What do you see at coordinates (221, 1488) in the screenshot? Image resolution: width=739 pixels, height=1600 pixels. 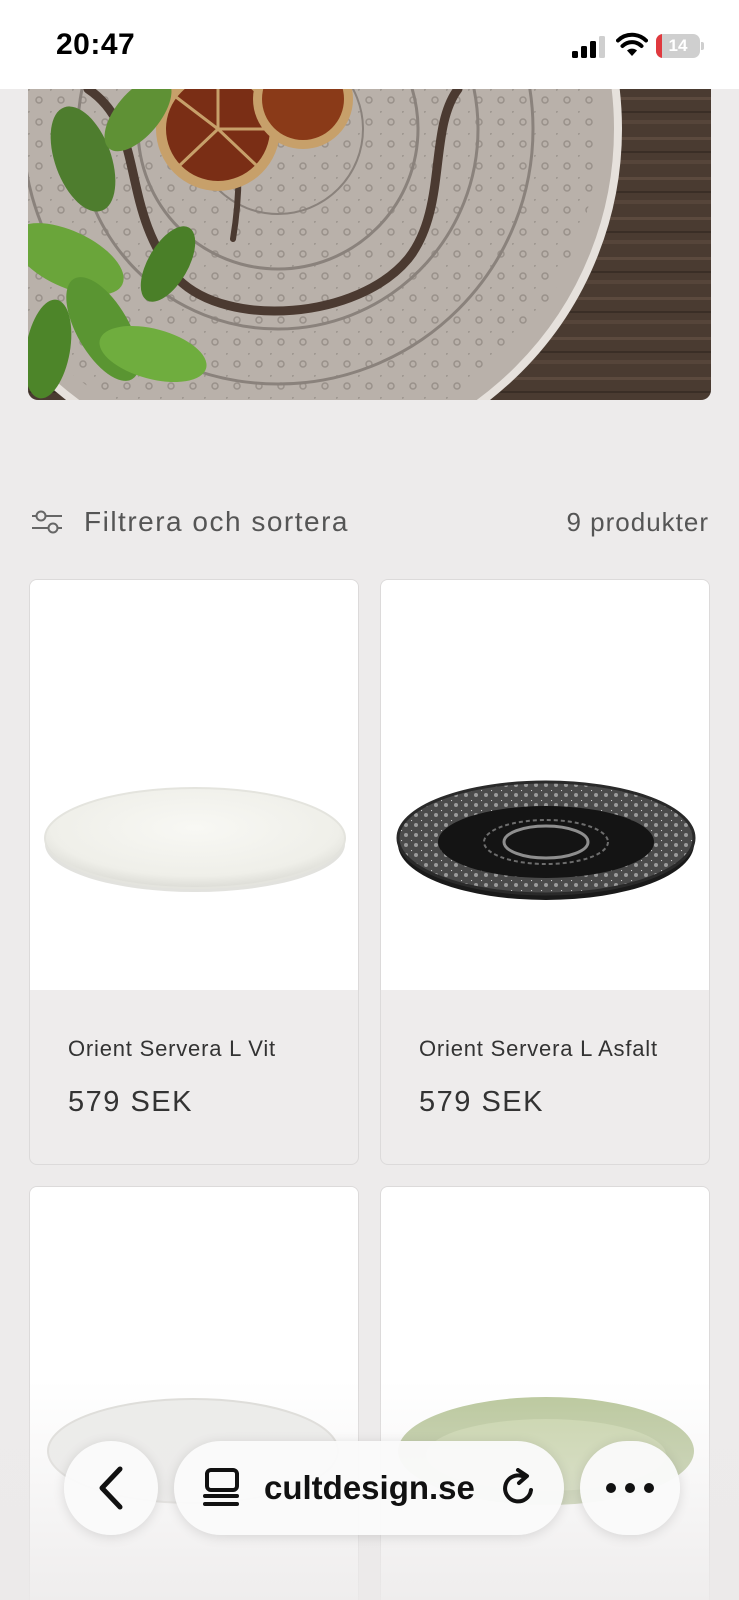 I see `tabs-icon` at bounding box center [221, 1488].